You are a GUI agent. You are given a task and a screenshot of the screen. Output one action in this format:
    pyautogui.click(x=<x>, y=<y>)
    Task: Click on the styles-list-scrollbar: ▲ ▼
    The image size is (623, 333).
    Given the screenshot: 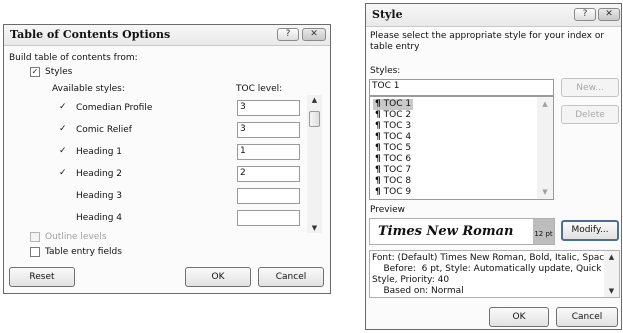 What is the action you would take?
    pyautogui.click(x=545, y=148)
    